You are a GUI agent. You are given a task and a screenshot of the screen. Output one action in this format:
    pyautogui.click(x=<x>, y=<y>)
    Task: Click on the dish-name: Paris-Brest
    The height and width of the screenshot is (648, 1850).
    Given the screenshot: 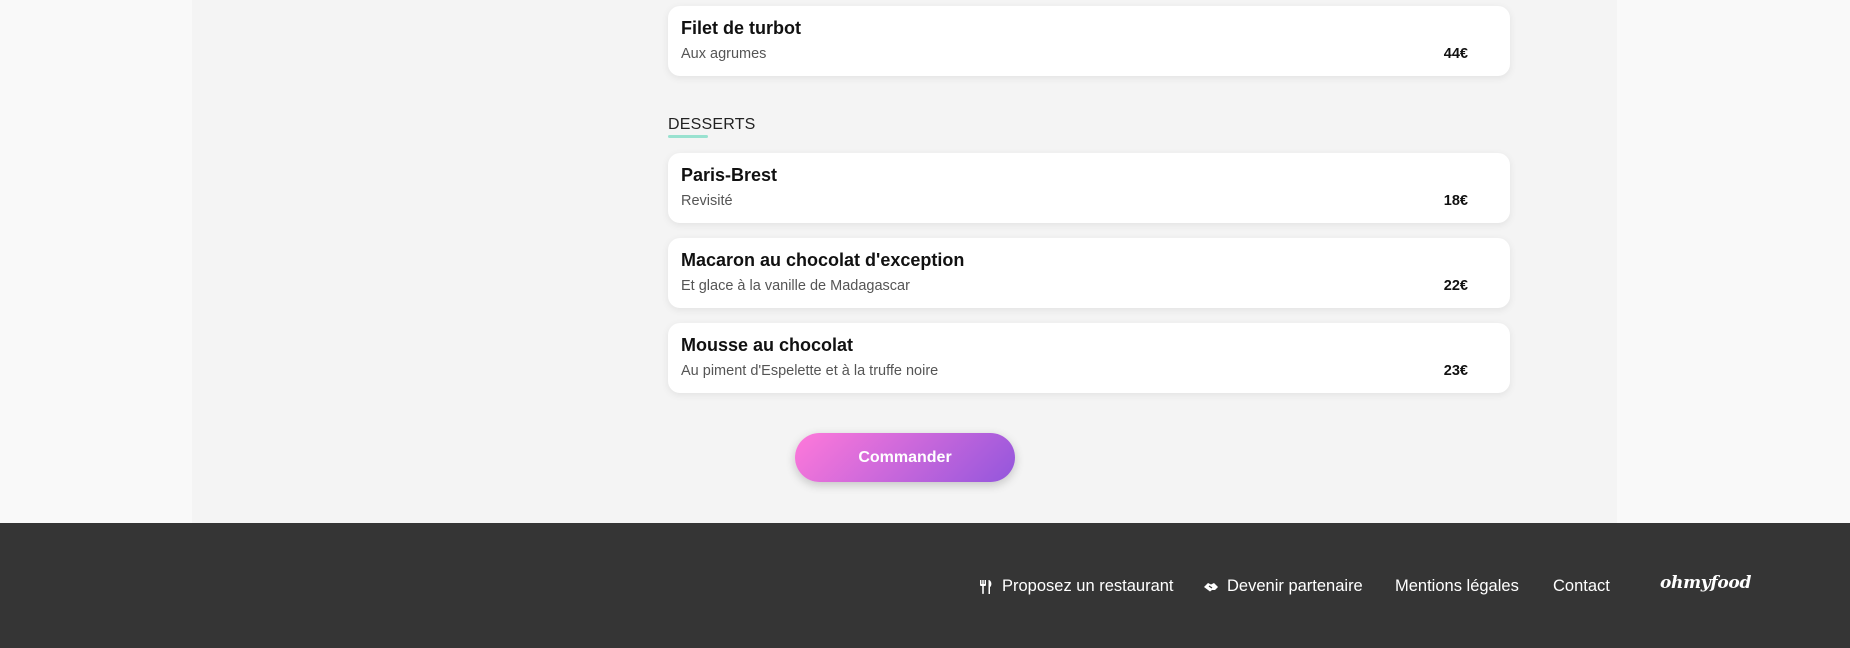 What is the action you would take?
    pyautogui.click(x=729, y=175)
    